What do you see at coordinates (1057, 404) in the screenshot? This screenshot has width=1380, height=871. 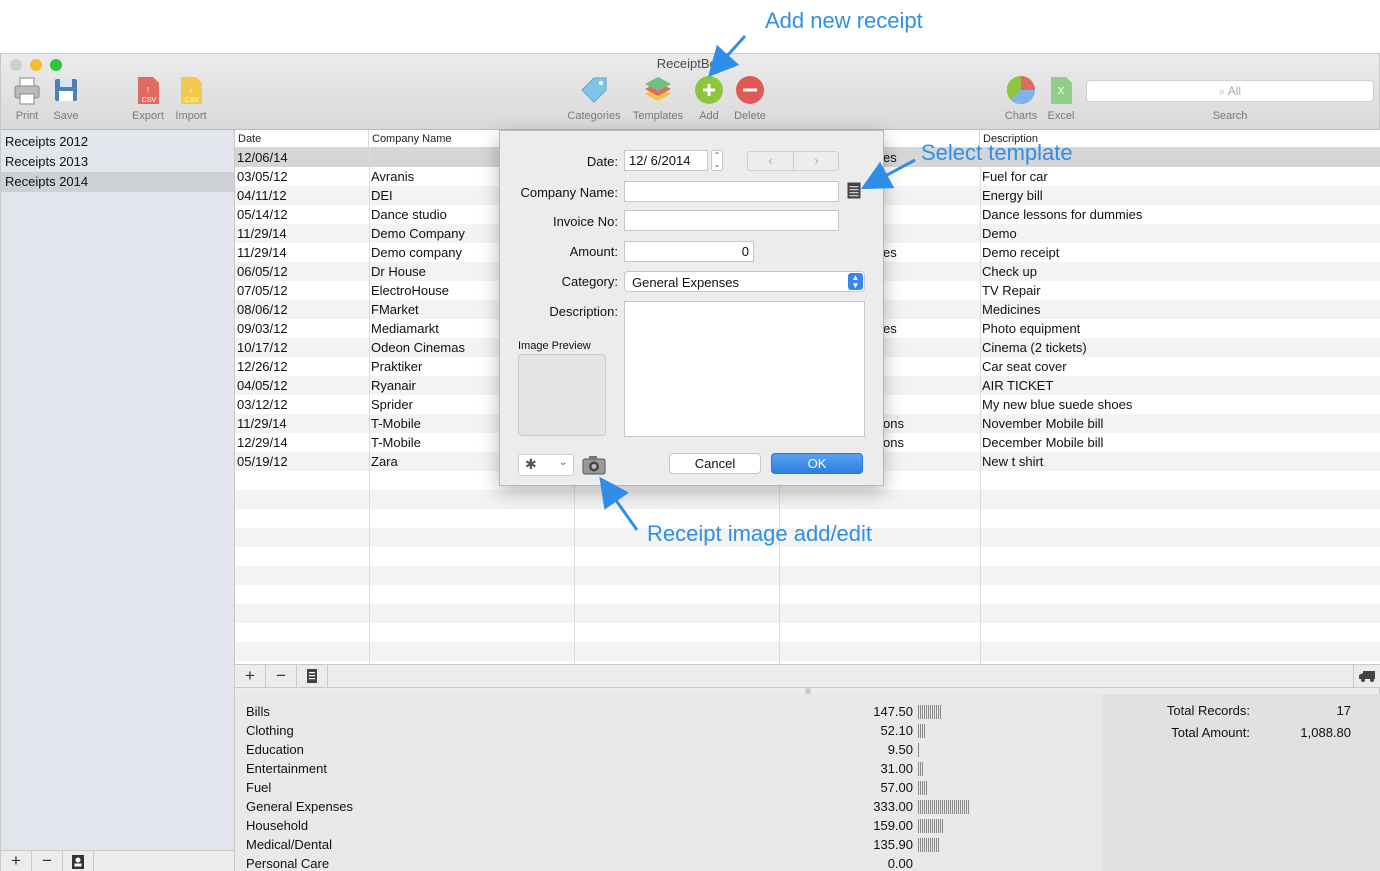 I see `table-cell-description: My new blue suede shoes` at bounding box center [1057, 404].